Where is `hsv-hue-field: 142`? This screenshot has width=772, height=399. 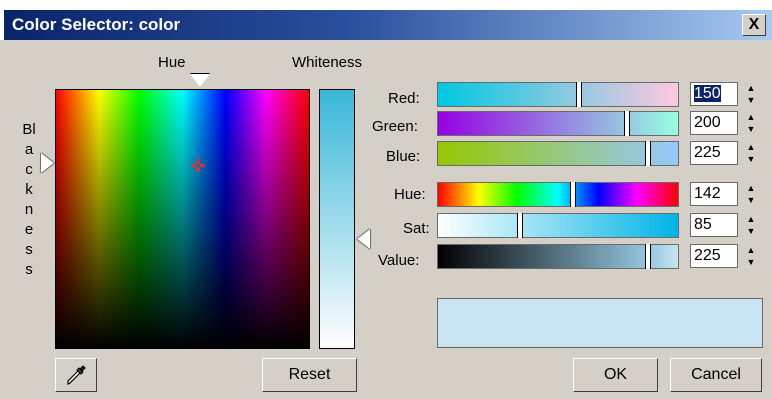 hsv-hue-field: 142 is located at coordinates (714, 194).